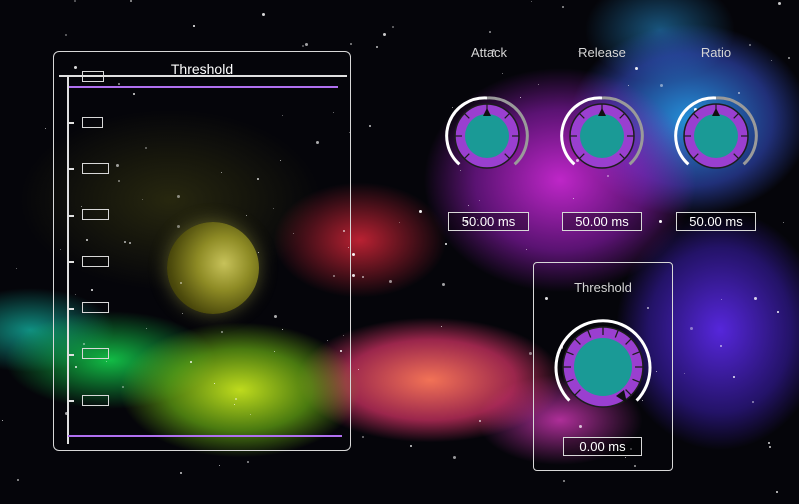  What do you see at coordinates (205, 436) in the screenshot?
I see `meter-lower-limit-line` at bounding box center [205, 436].